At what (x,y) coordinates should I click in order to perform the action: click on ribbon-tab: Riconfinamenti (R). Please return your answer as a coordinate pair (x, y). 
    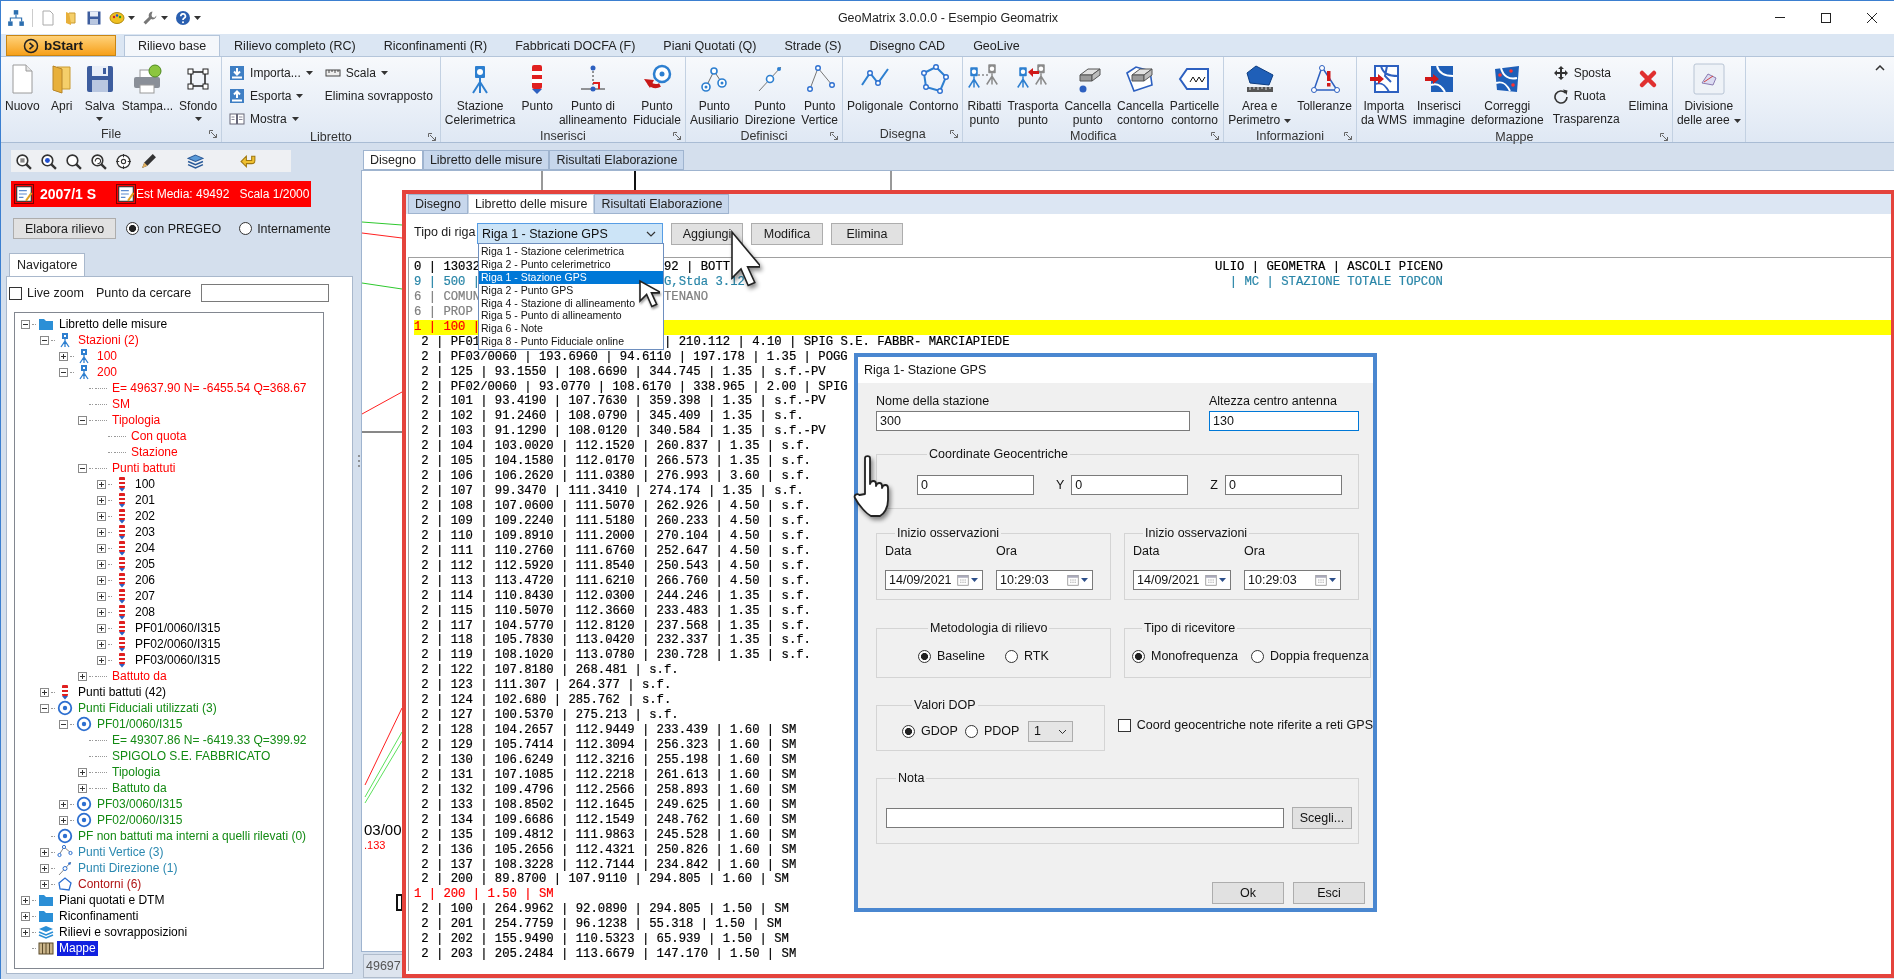
    Looking at the image, I should click on (435, 45).